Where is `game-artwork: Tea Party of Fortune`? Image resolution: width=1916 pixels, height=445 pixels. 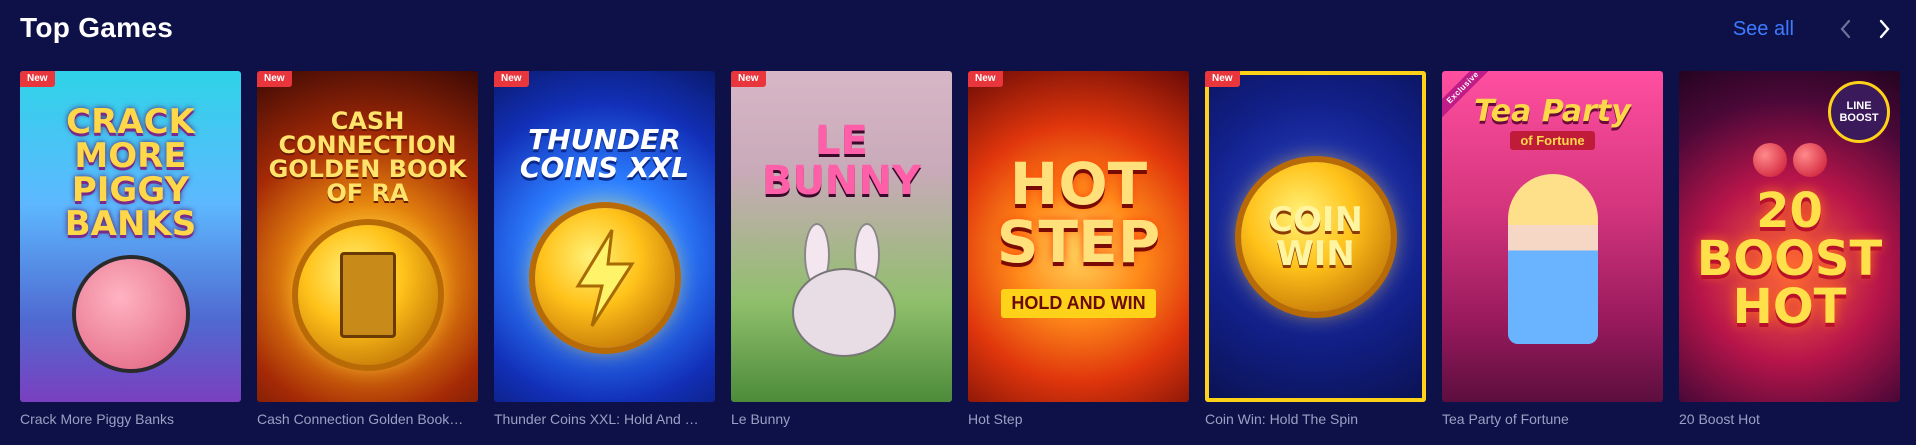
game-artwork: Tea Party of Fortune is located at coordinates (1552, 236).